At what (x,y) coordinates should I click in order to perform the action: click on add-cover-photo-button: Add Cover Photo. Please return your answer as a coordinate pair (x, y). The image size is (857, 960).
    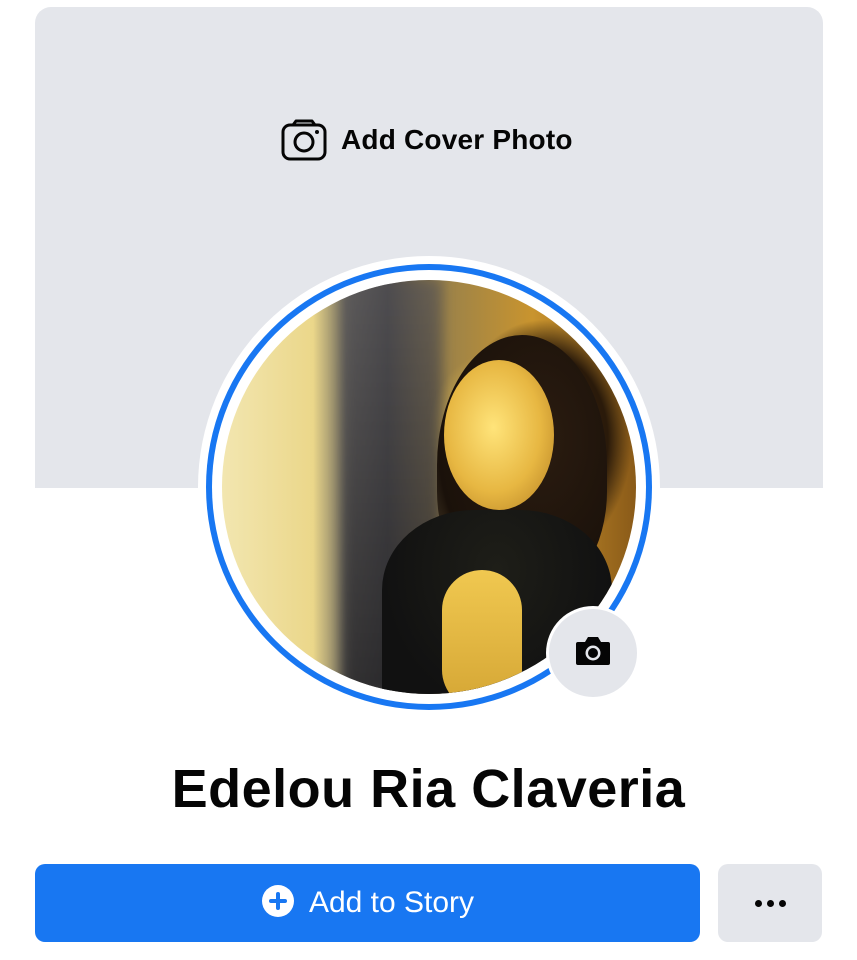
    Looking at the image, I should click on (427, 140).